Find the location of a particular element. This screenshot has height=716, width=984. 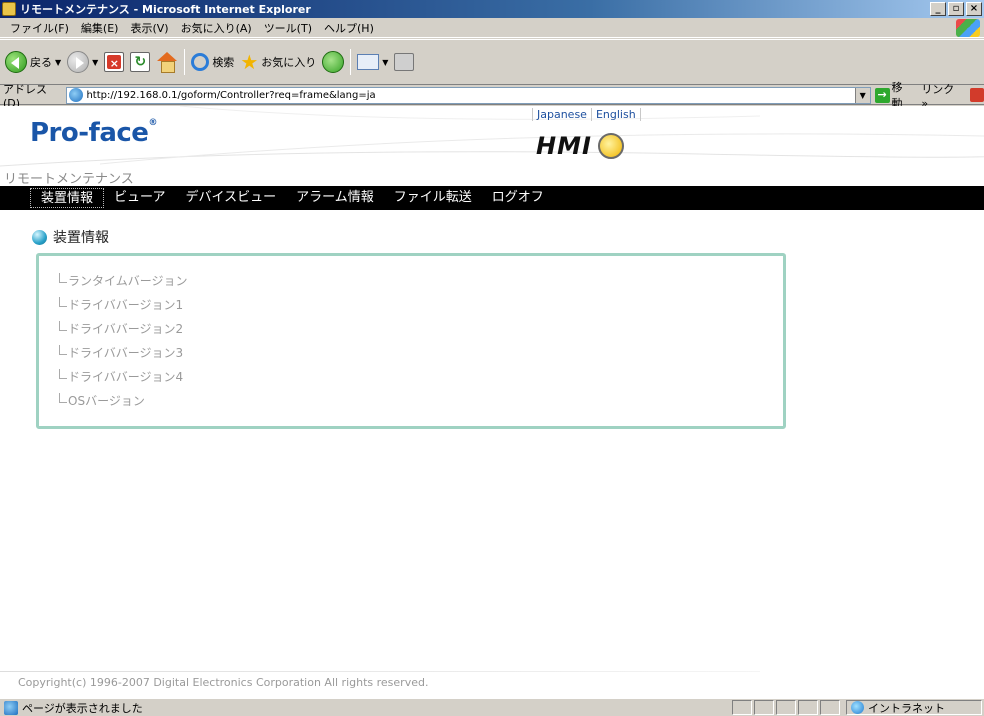

maximize-button: ▫ is located at coordinates (956, 9).